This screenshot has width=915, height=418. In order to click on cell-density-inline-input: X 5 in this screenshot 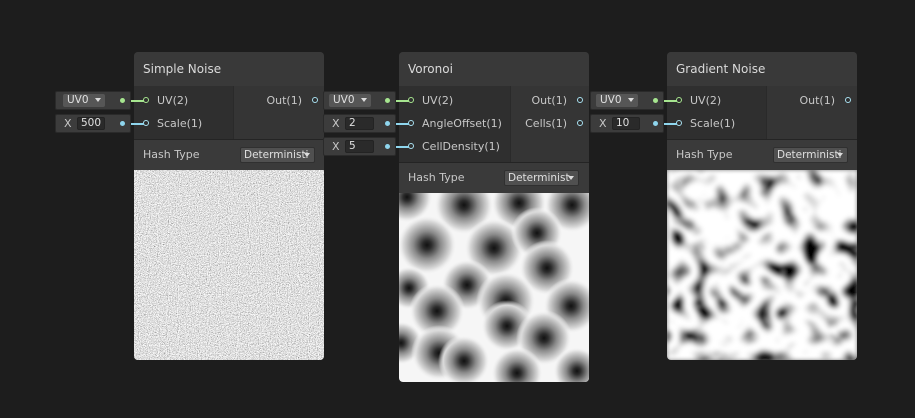, I will do `click(359, 146)`.